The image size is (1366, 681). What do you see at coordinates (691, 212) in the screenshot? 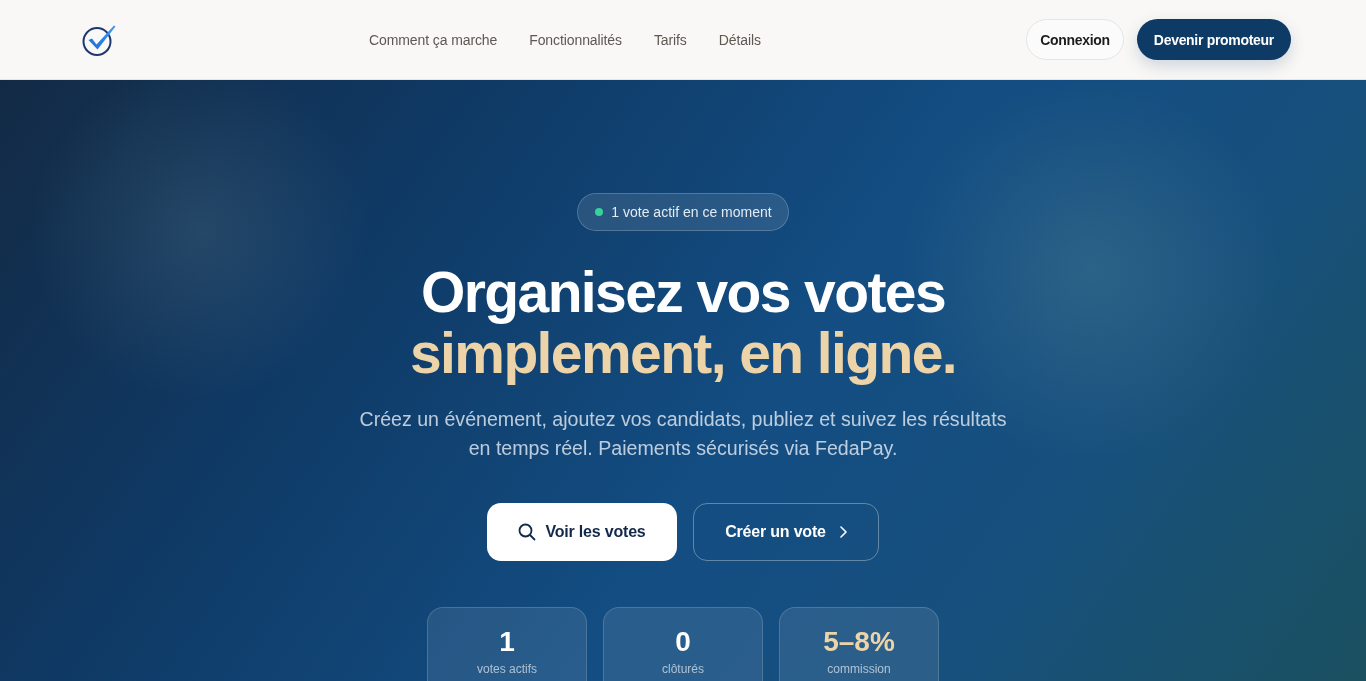
I see `badge-text: 1 vote actif en ce moment` at bounding box center [691, 212].